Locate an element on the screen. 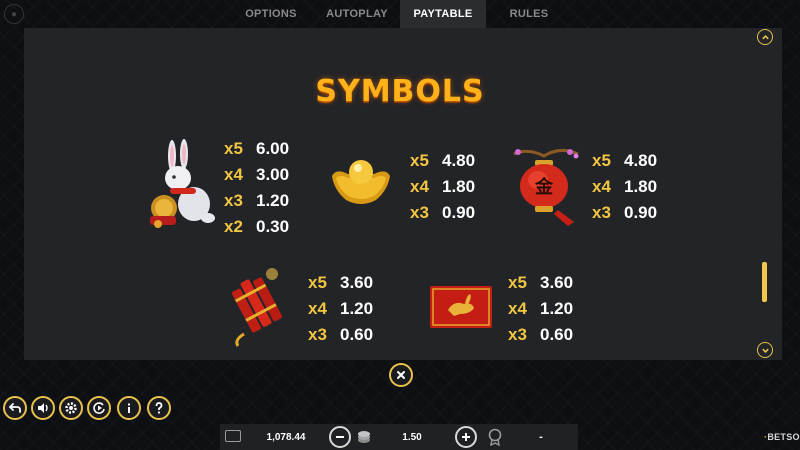  increase-bet-button is located at coordinates (466, 437).